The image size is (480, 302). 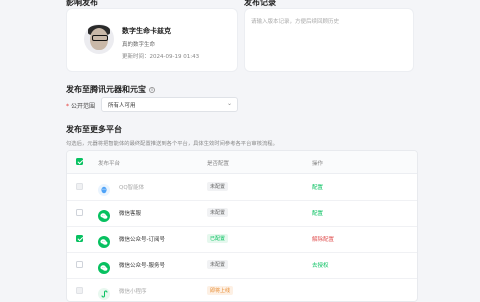 I want to click on tencent-section-title: 发布至腾讯元器和元宝, so click(x=106, y=89).